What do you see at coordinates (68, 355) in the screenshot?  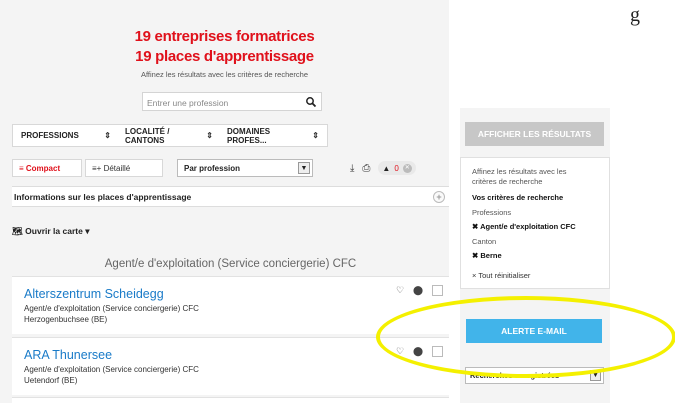 I see `company-name-link: ARA Thunersee` at bounding box center [68, 355].